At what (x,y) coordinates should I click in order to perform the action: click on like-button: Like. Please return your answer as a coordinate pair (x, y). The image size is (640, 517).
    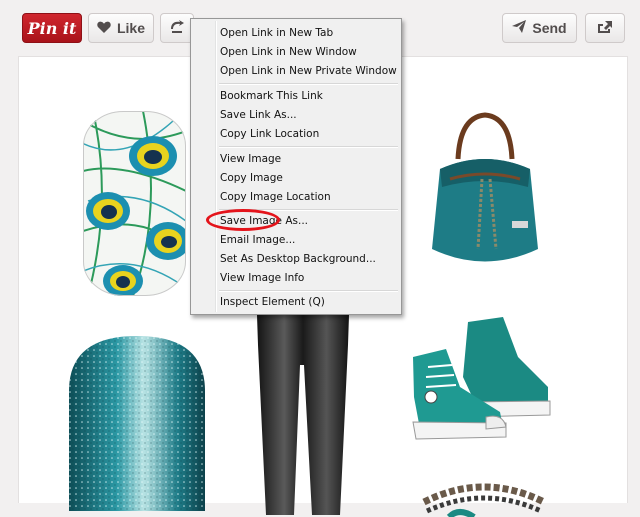
    Looking at the image, I should click on (121, 28).